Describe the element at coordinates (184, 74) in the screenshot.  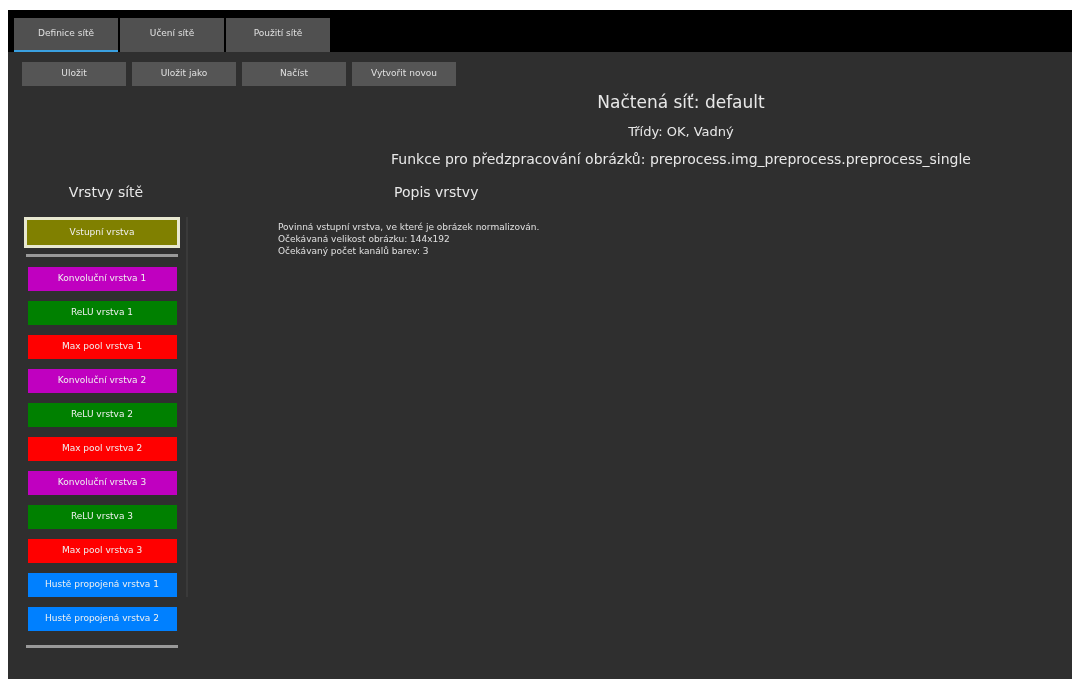
I see `toolbar-button: Uložit jako` at that location.